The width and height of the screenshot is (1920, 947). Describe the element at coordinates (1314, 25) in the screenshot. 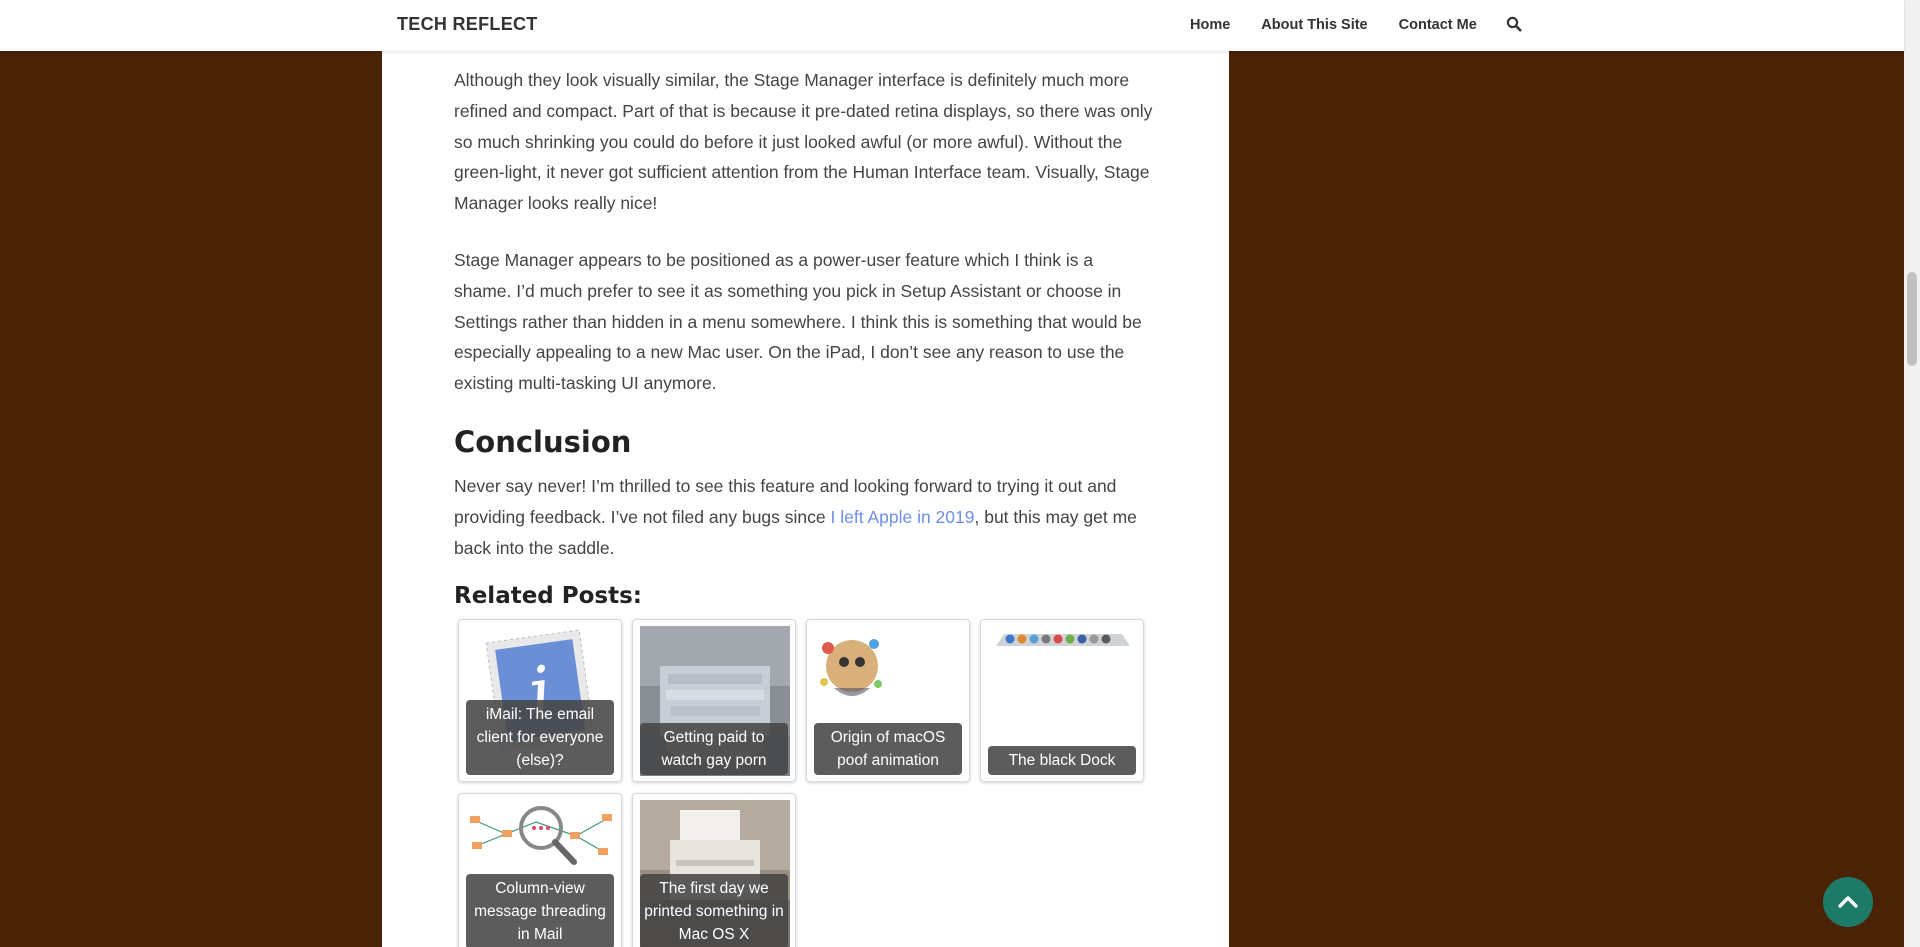

I see `nav-about: About This Site` at that location.